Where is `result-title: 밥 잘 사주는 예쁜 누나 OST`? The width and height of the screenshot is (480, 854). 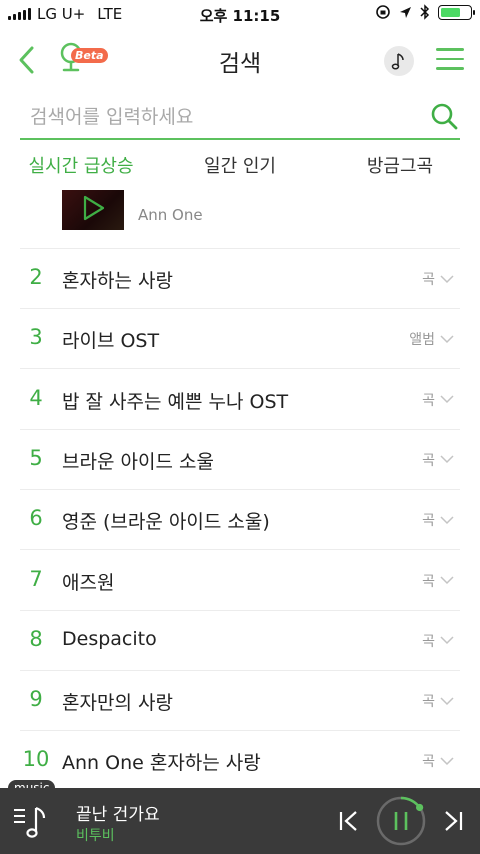 result-title: 밥 잘 사주는 예쁜 누나 OST is located at coordinates (175, 401).